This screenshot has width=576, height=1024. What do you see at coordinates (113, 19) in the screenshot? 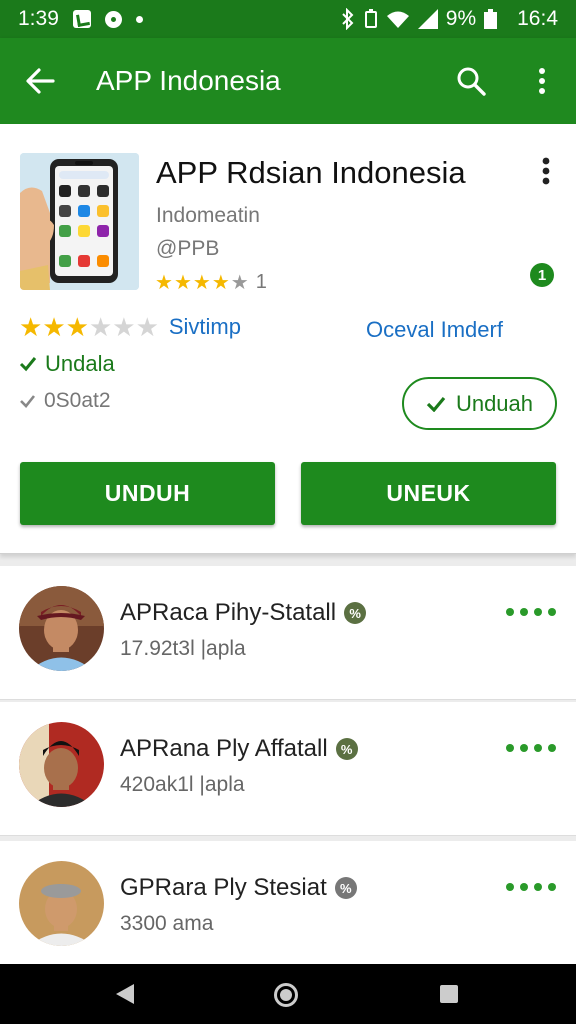
I see `media-icon` at bounding box center [113, 19].